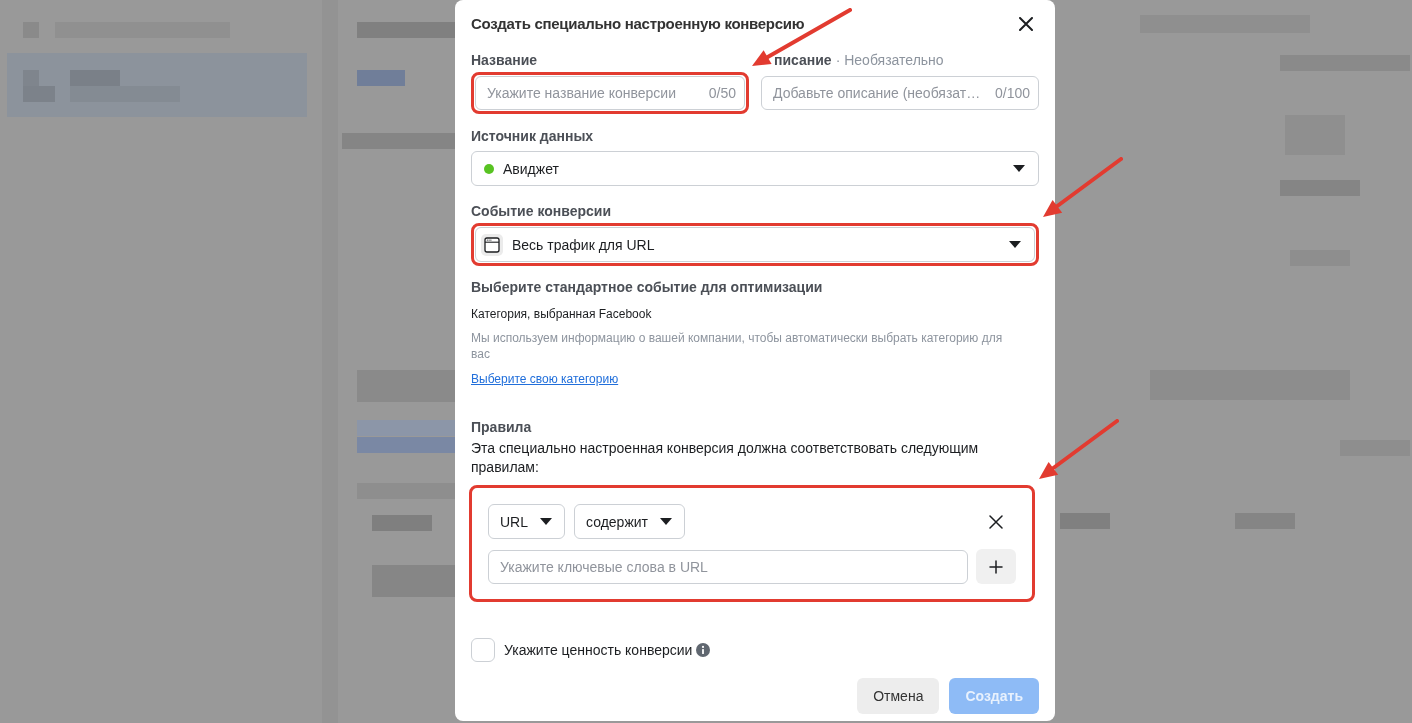 Image resolution: width=1412 pixels, height=723 pixels. I want to click on dialog-title: Создать специально настроенную конверсию, so click(638, 24).